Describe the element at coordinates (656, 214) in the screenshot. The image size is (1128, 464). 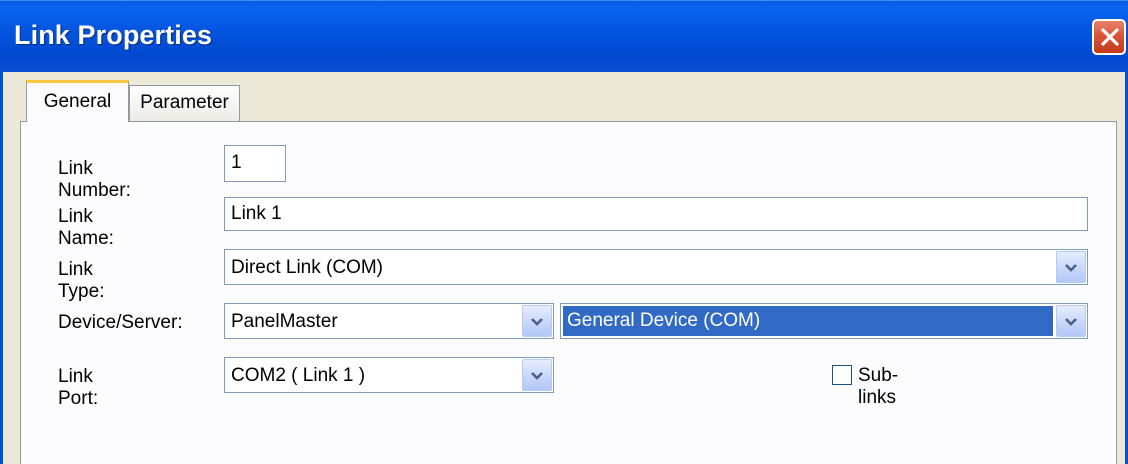
I see `link-name-field: Link 1` at that location.